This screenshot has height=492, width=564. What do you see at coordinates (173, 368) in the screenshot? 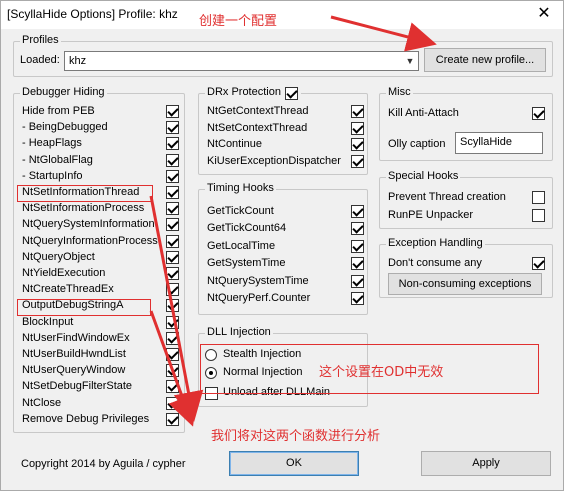
I see `arrow-from-outputdebugstringa` at bounding box center [173, 368].